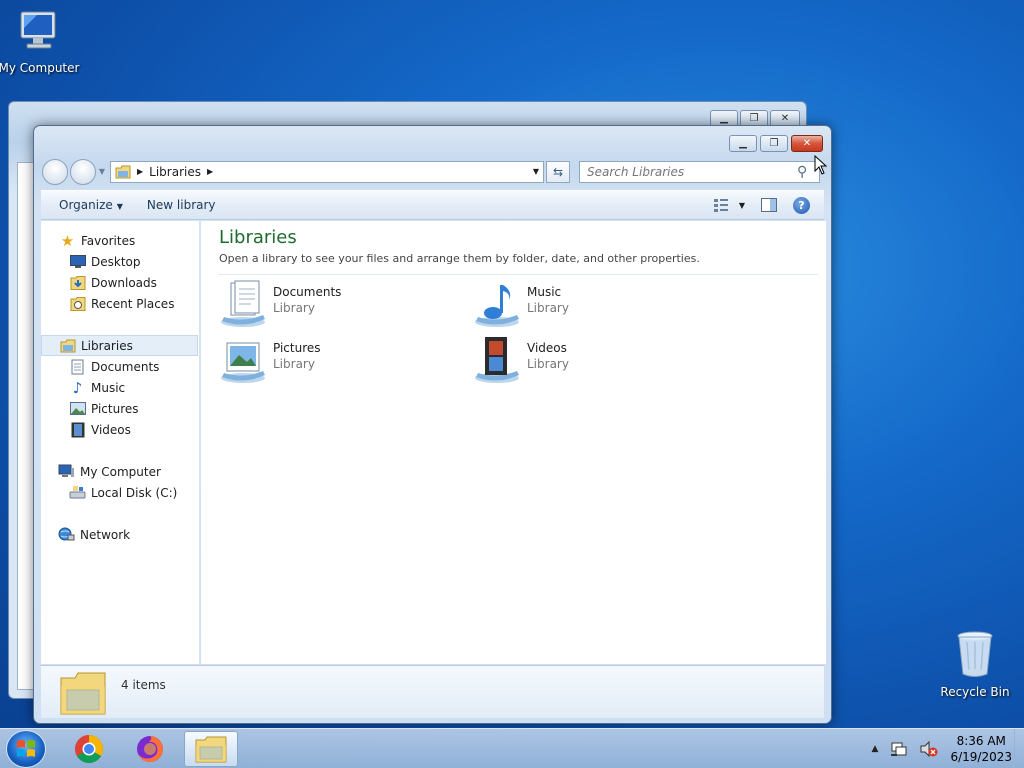 This screenshot has width=1024, height=768. I want to click on show-hidden-icons-icon: ▲, so click(875, 749).